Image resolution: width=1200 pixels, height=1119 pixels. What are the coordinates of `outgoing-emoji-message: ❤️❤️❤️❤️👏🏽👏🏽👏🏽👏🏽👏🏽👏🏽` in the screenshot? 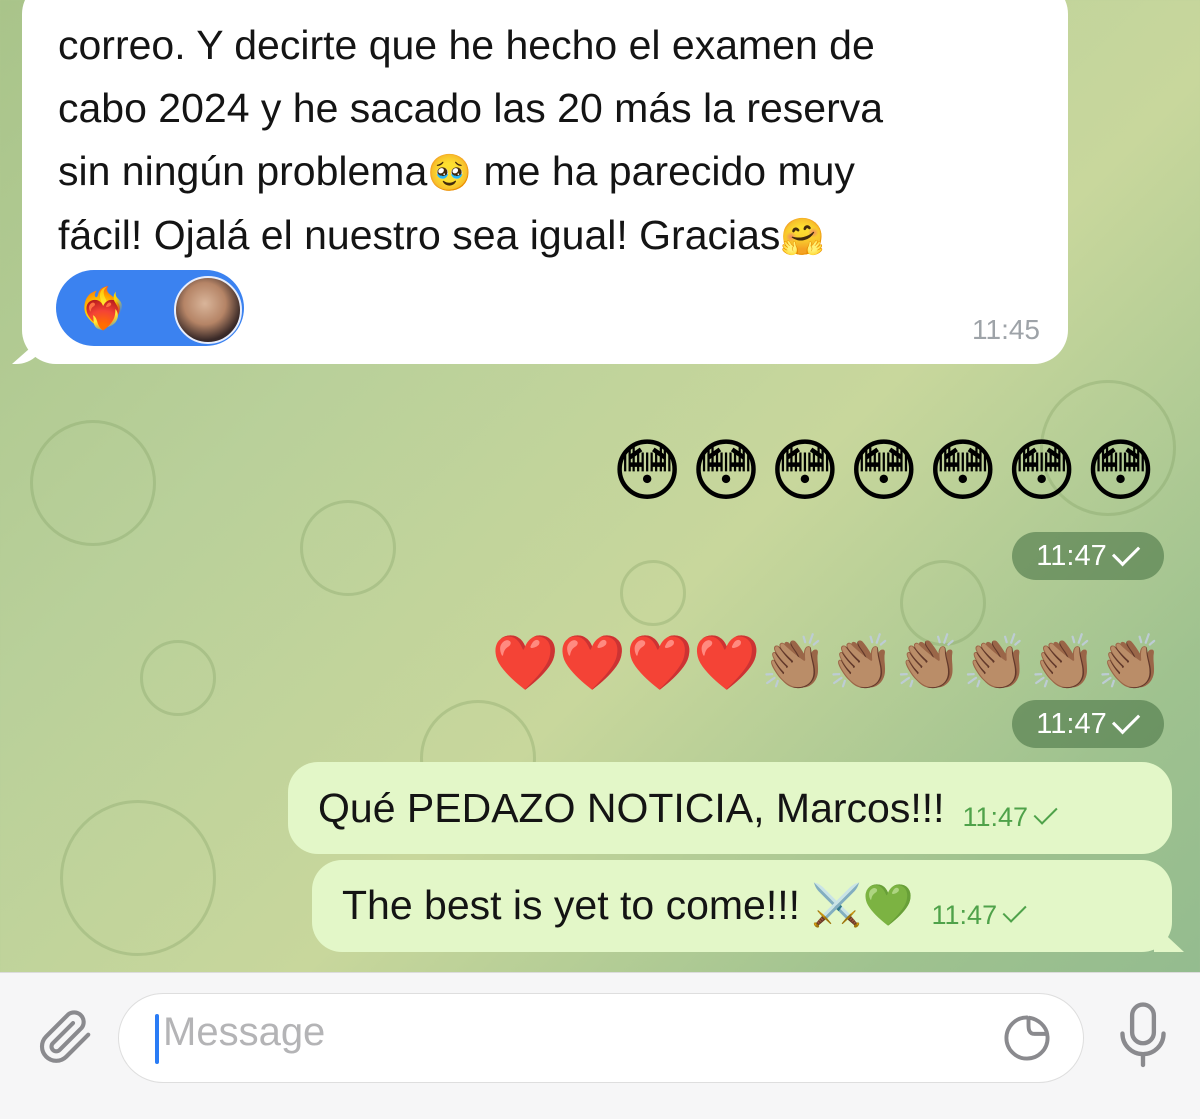 It's located at (828, 663).